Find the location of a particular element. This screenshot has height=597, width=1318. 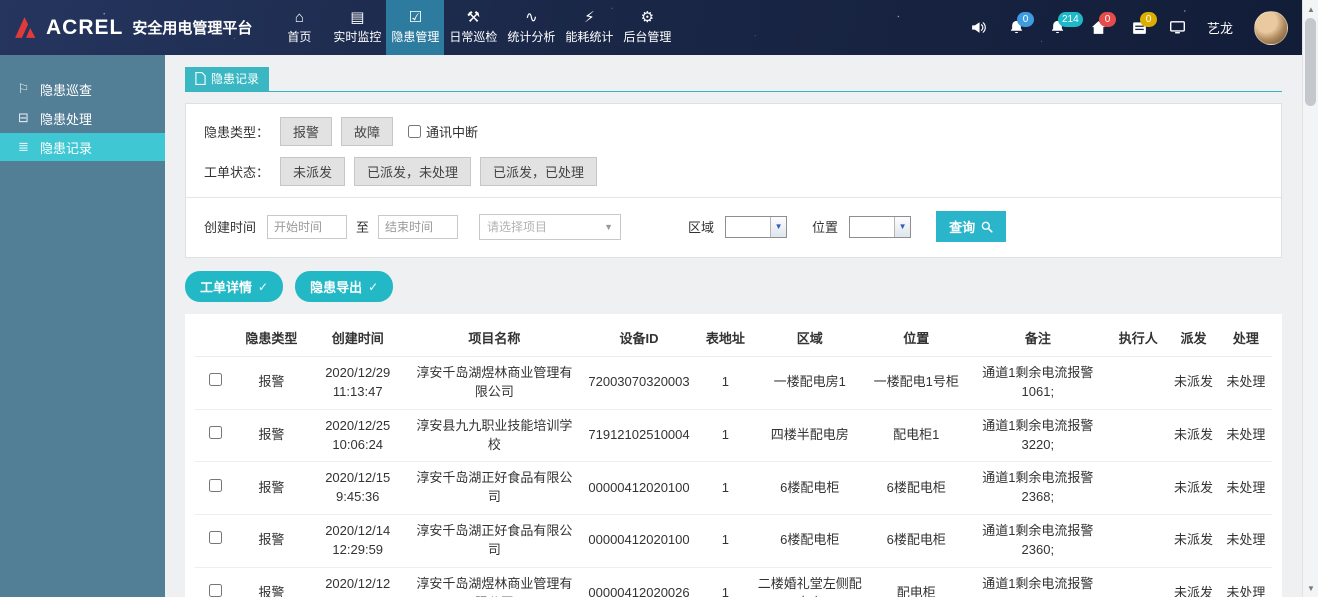

avatar is located at coordinates (1271, 27).